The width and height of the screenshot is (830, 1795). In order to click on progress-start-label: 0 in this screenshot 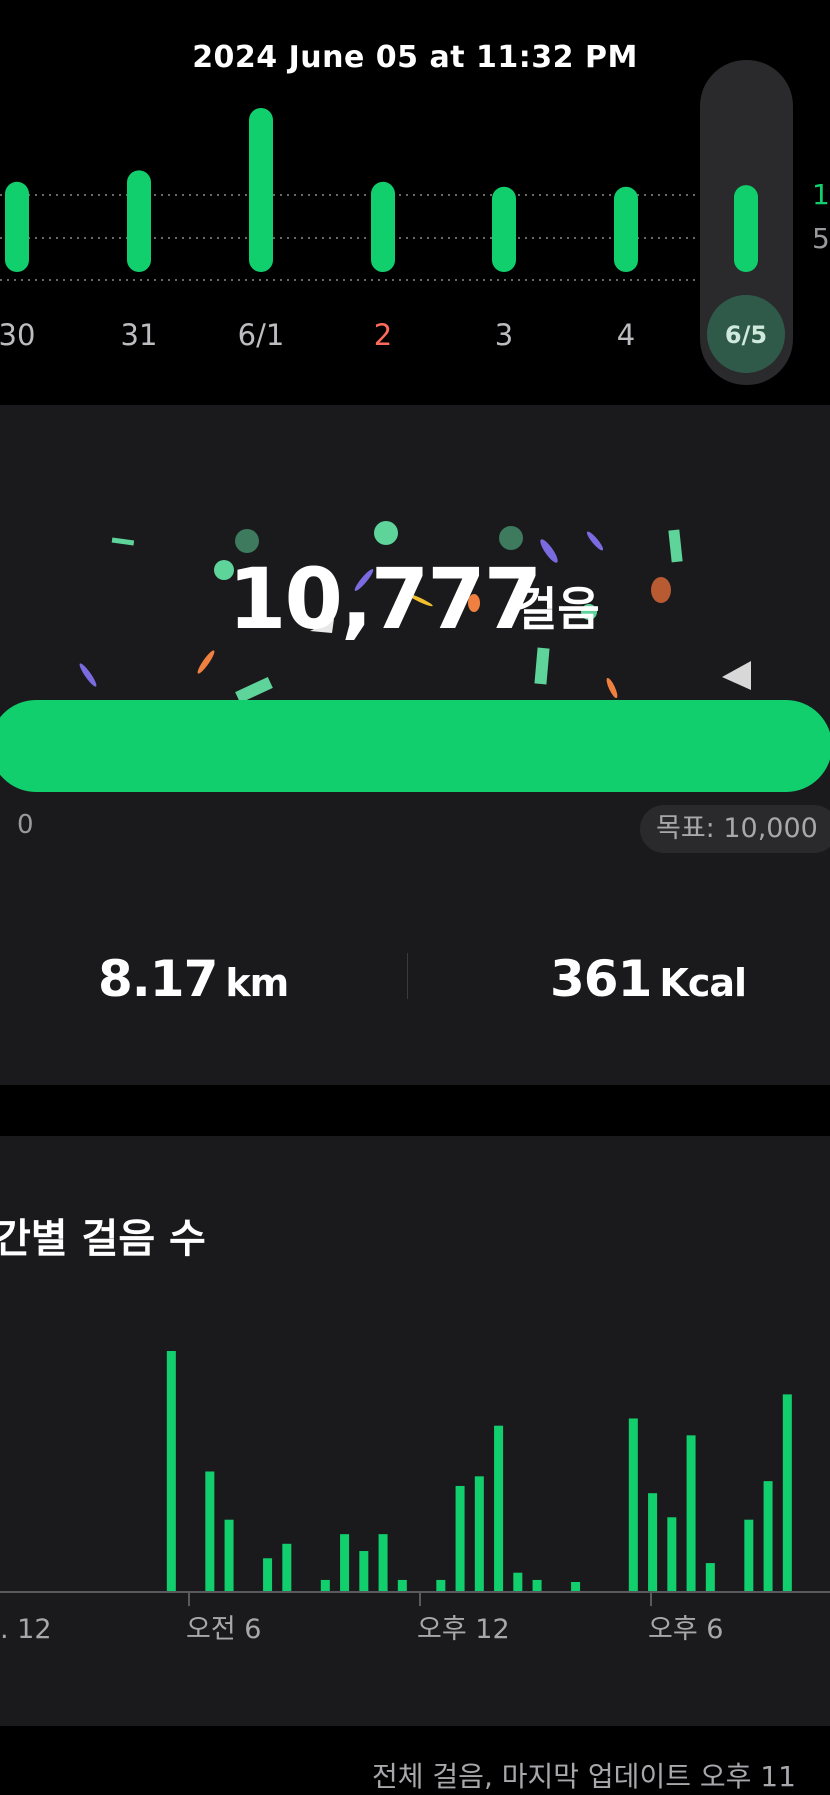, I will do `click(25, 825)`.